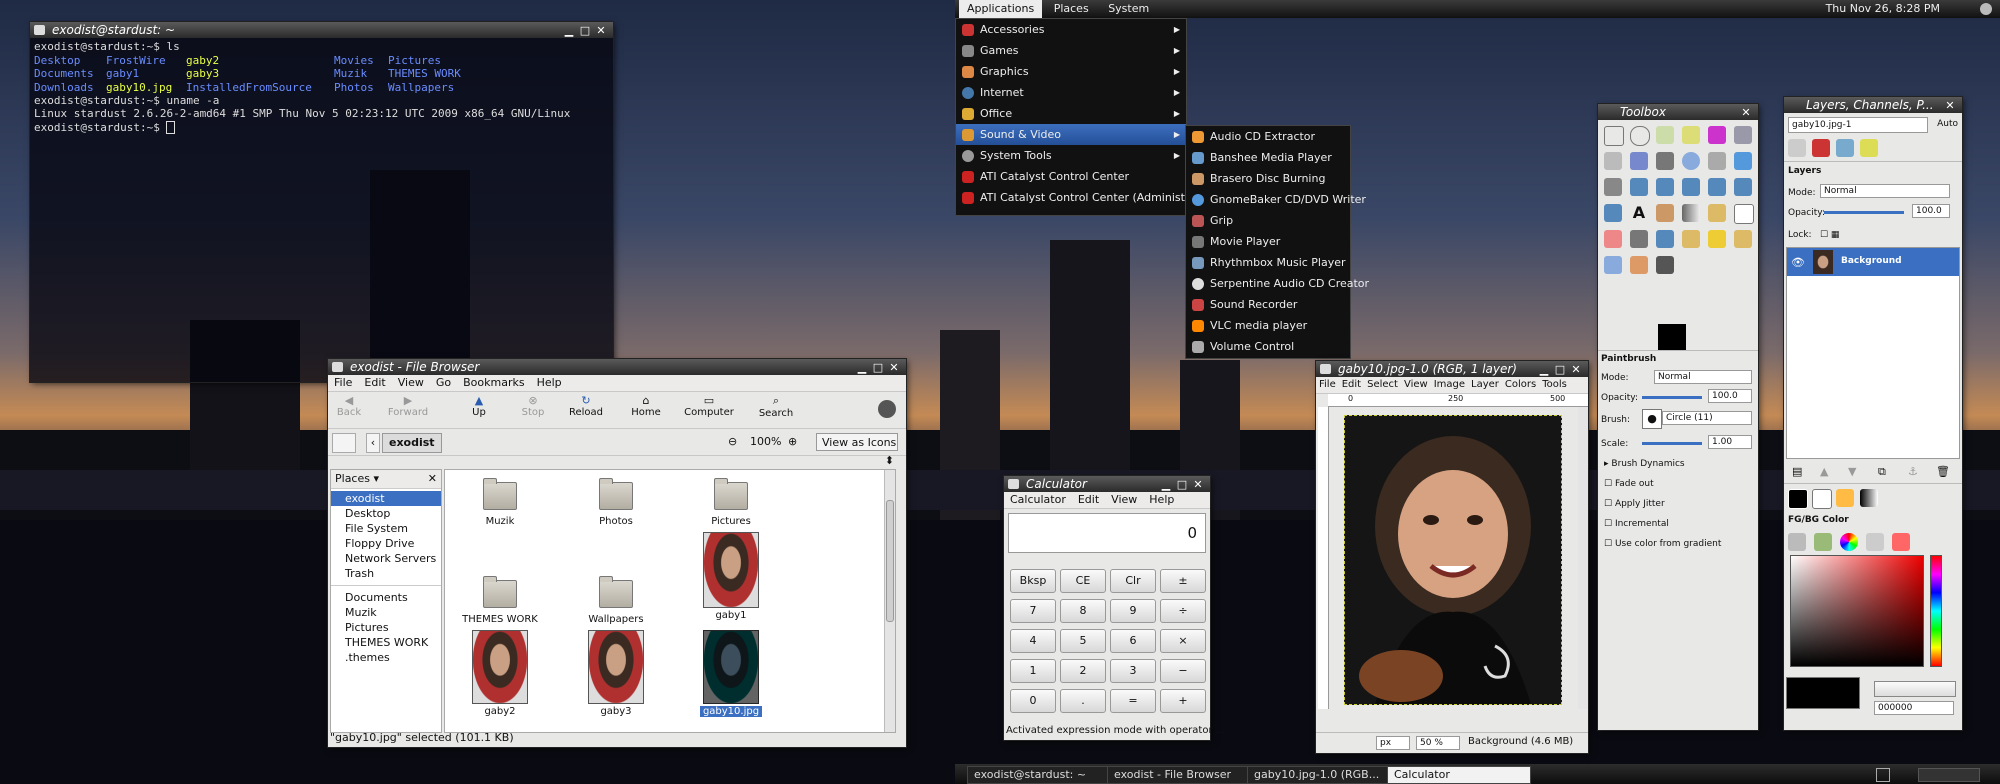  Describe the element at coordinates (549, 382) in the screenshot. I see `menu-help: Help` at that location.